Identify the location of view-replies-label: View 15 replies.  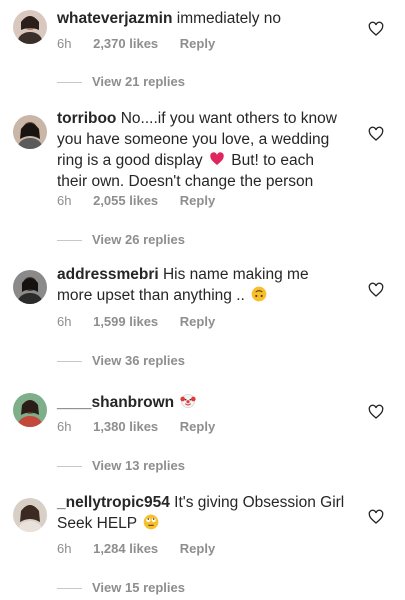
(138, 587).